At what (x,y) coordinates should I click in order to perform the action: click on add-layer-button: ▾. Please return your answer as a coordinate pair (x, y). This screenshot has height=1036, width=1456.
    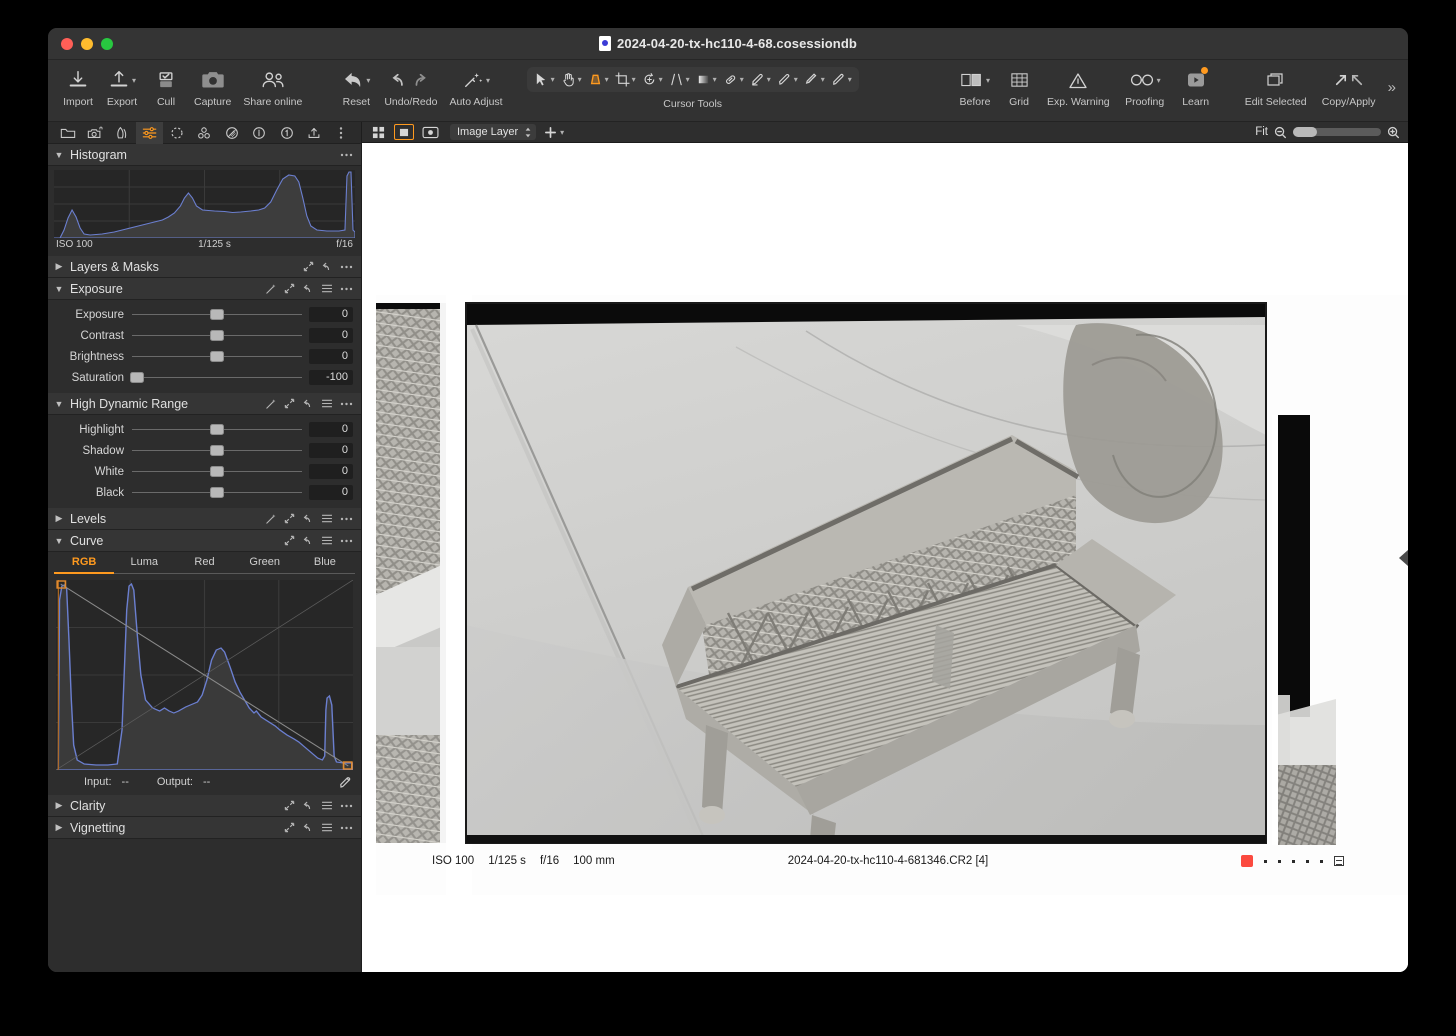
    Looking at the image, I should click on (554, 132).